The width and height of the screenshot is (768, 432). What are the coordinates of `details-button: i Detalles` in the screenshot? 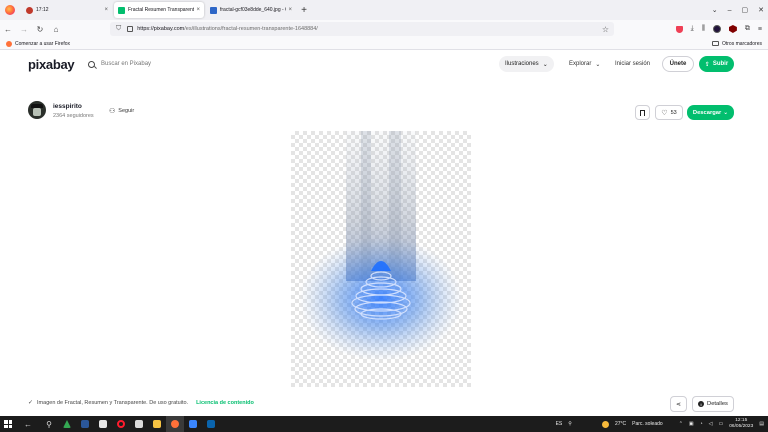 It's located at (713, 404).